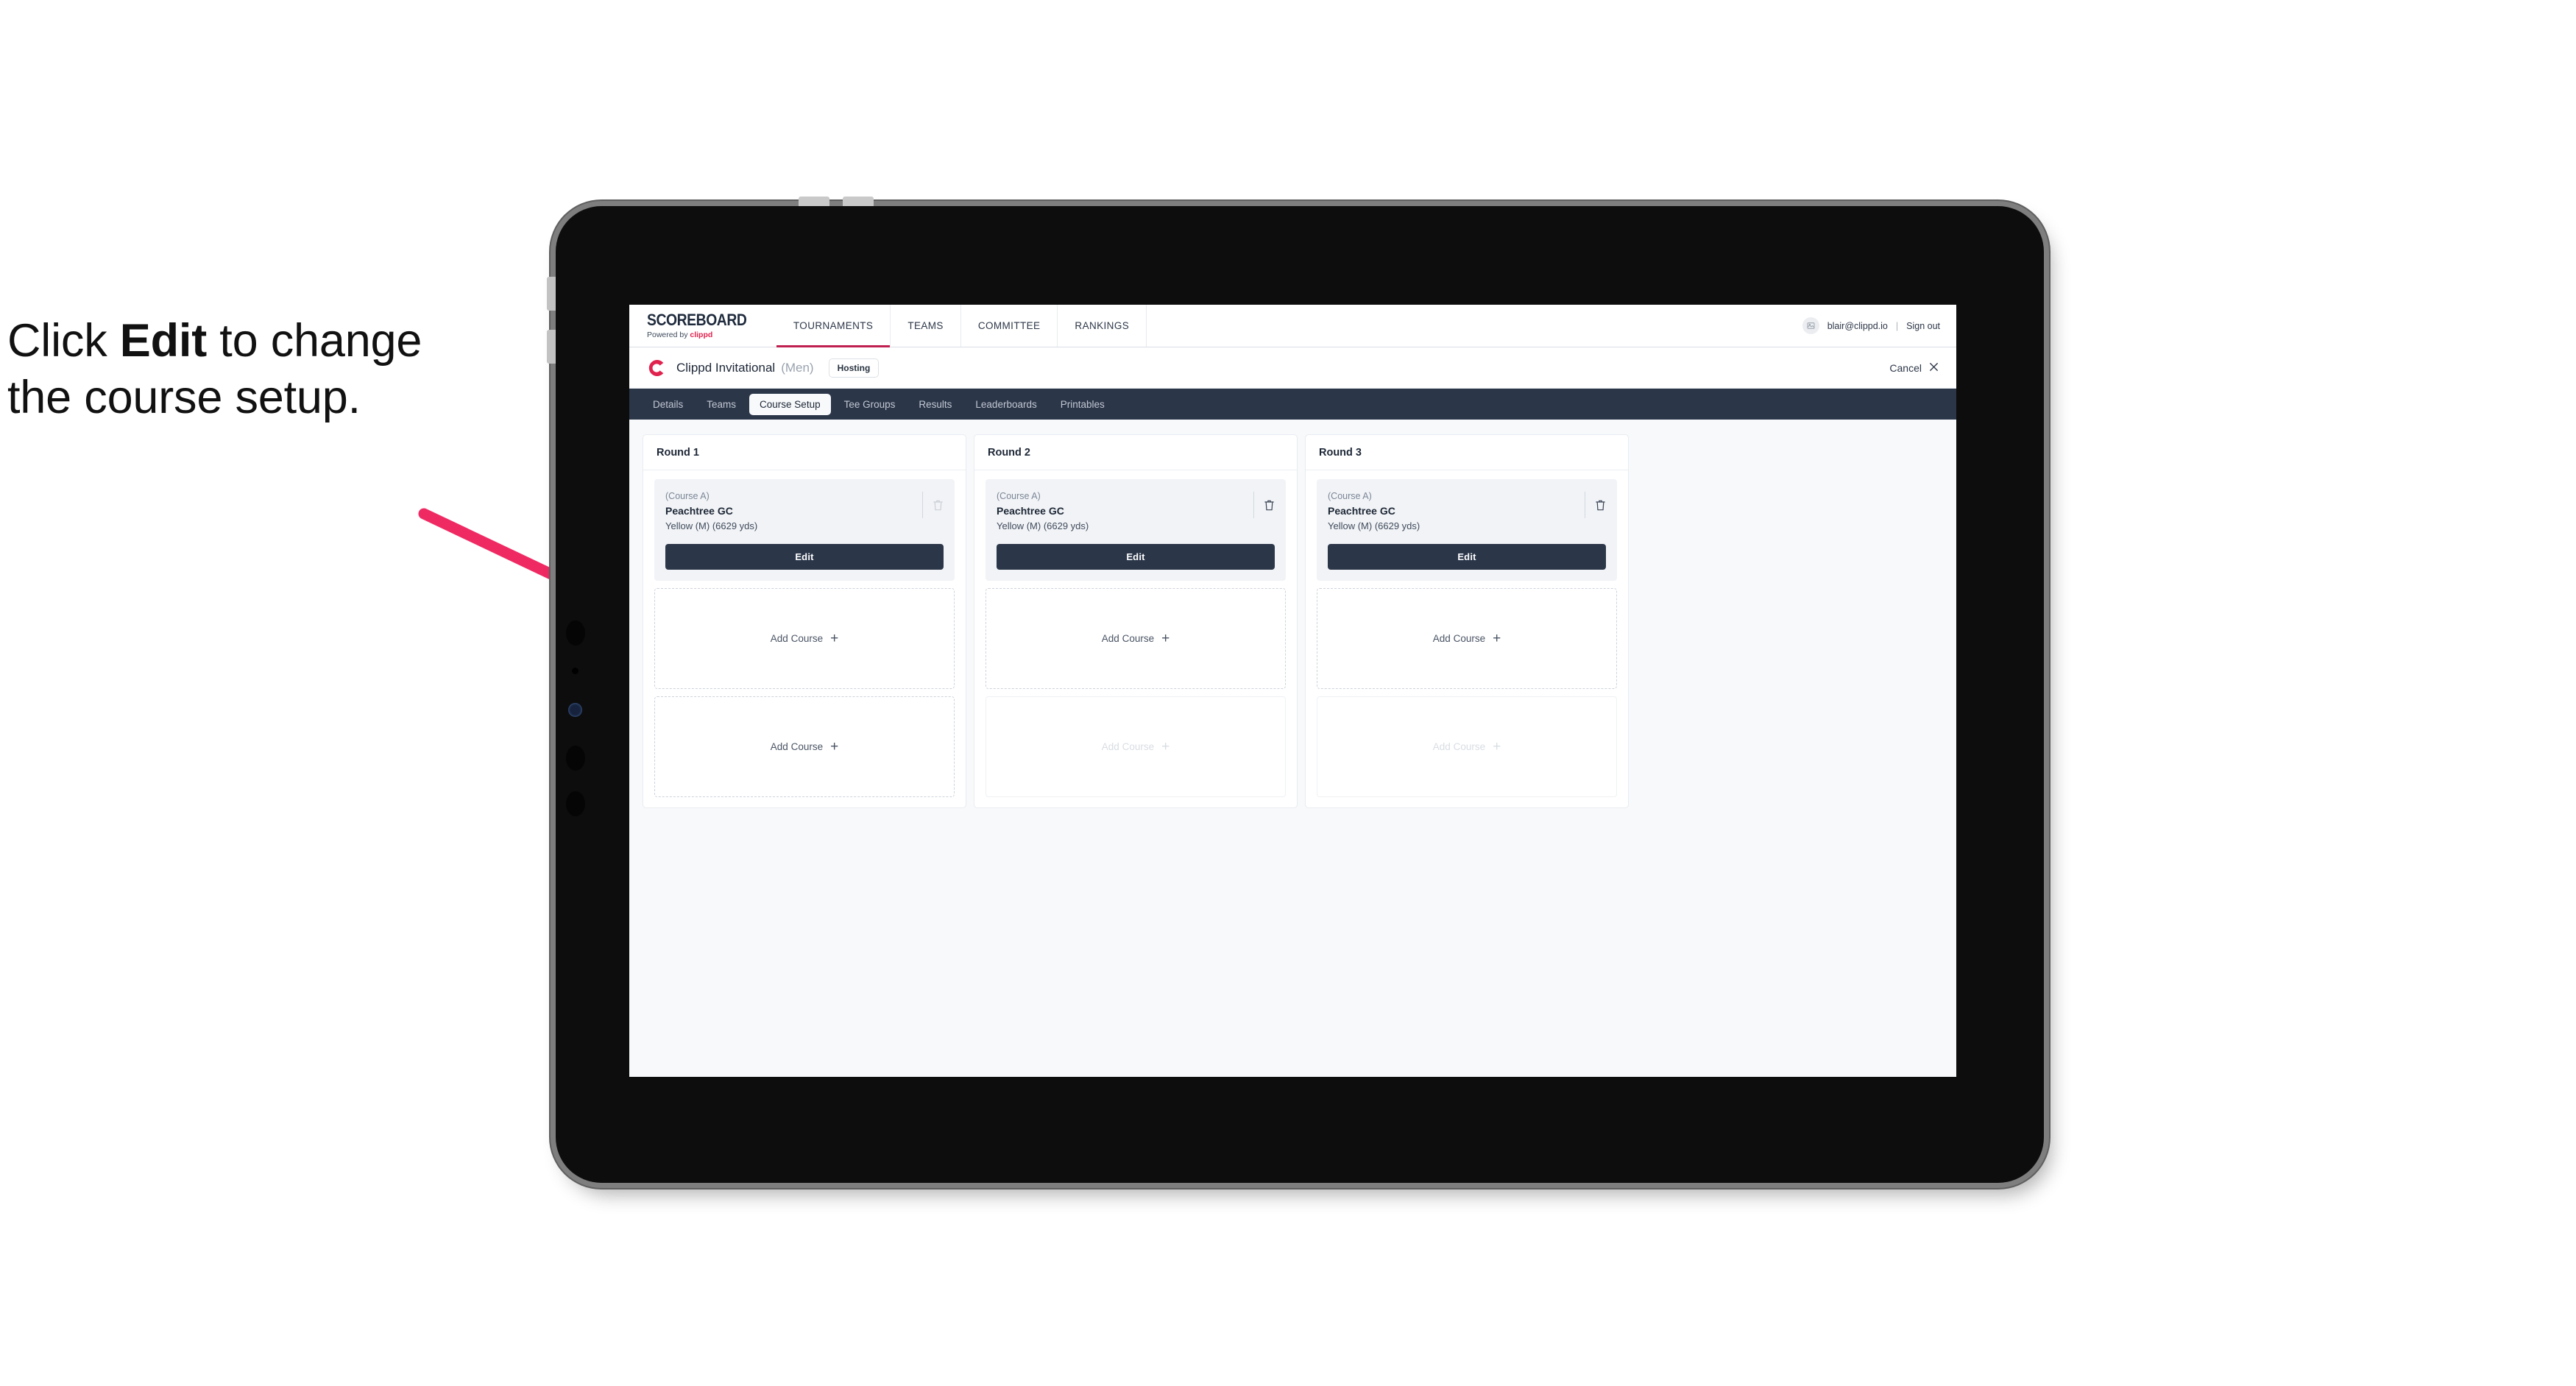  What do you see at coordinates (1030, 511) in the screenshot?
I see `course-name-r2: Peachtree GC` at bounding box center [1030, 511].